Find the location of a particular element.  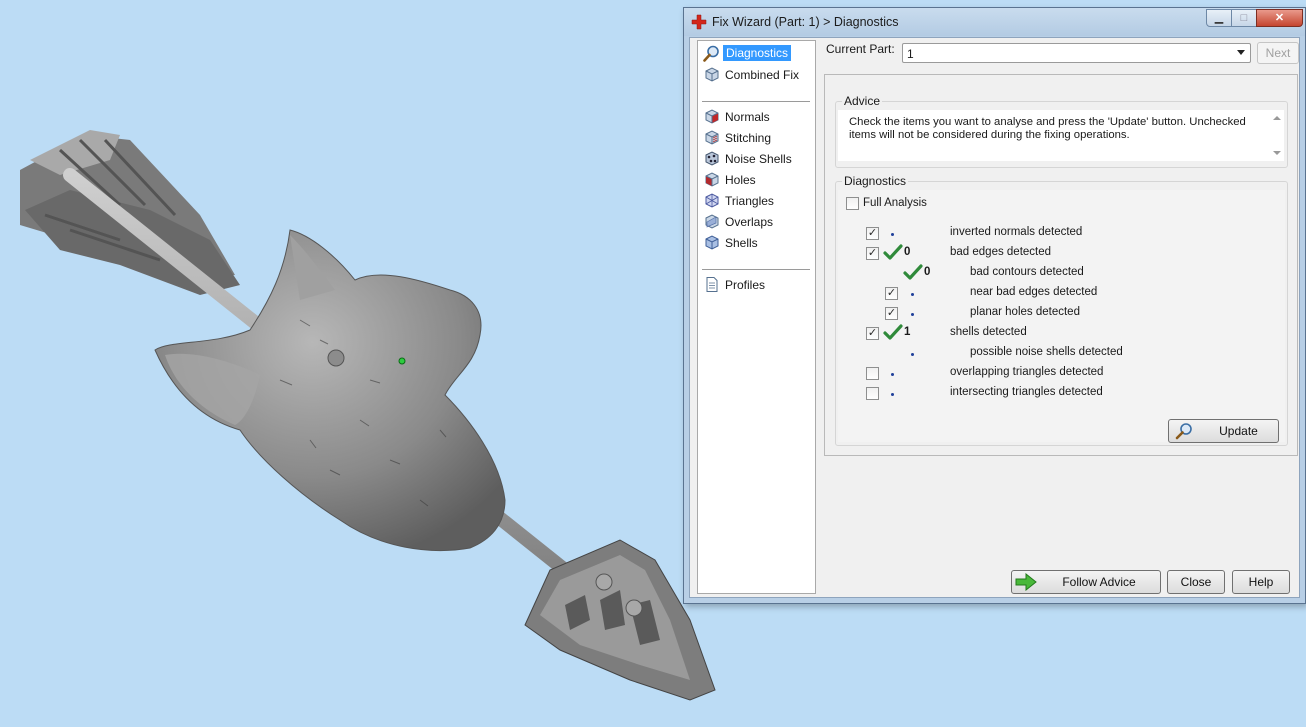

diag-checkbox-overlapping-triangles is located at coordinates (872, 373).